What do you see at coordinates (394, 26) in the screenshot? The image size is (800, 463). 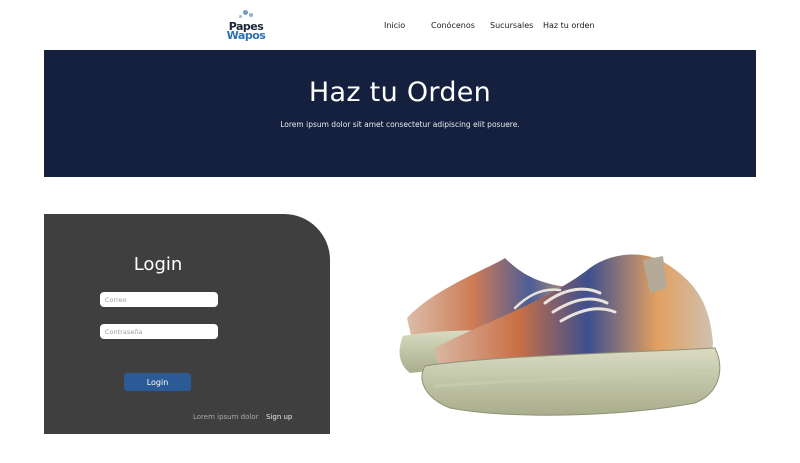 I see `nav-link-inicio: Inicio` at bounding box center [394, 26].